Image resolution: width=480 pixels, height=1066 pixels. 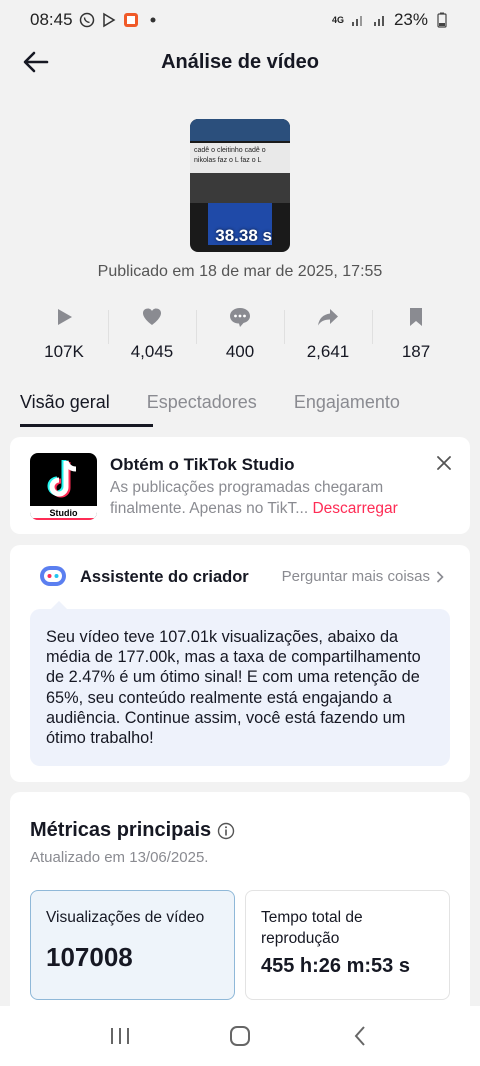 What do you see at coordinates (354, 508) in the screenshot?
I see `download-link: Descarregar` at bounding box center [354, 508].